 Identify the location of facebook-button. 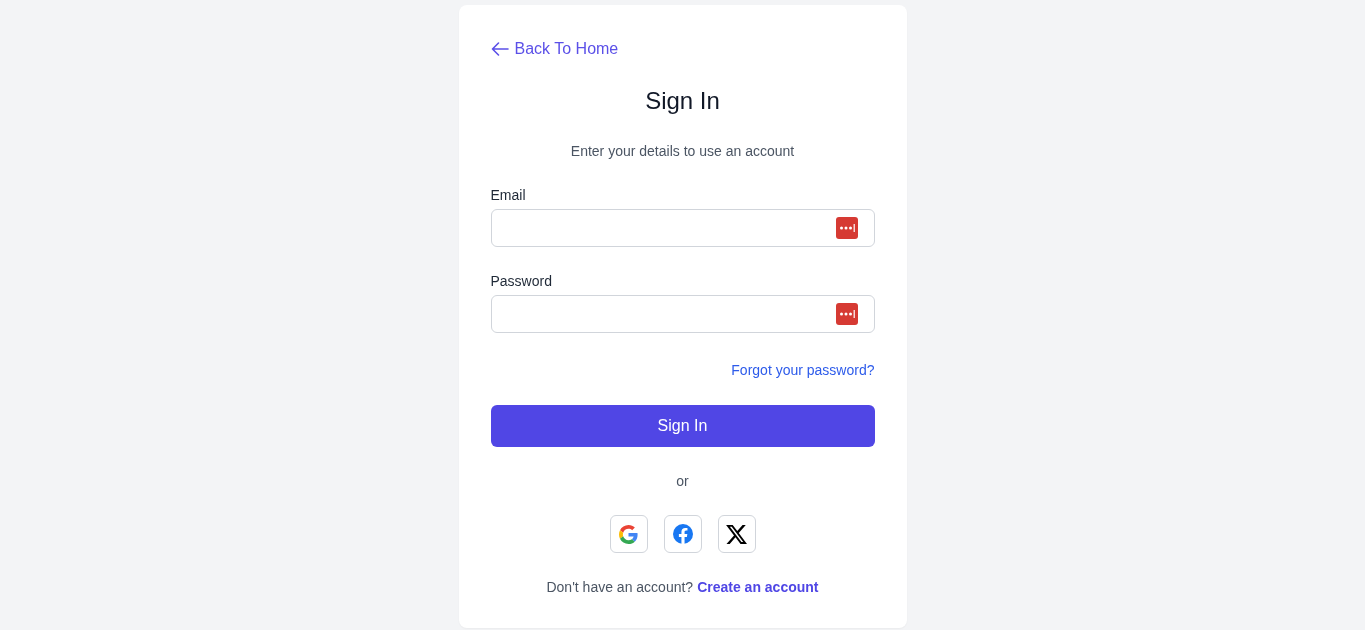
(682, 534).